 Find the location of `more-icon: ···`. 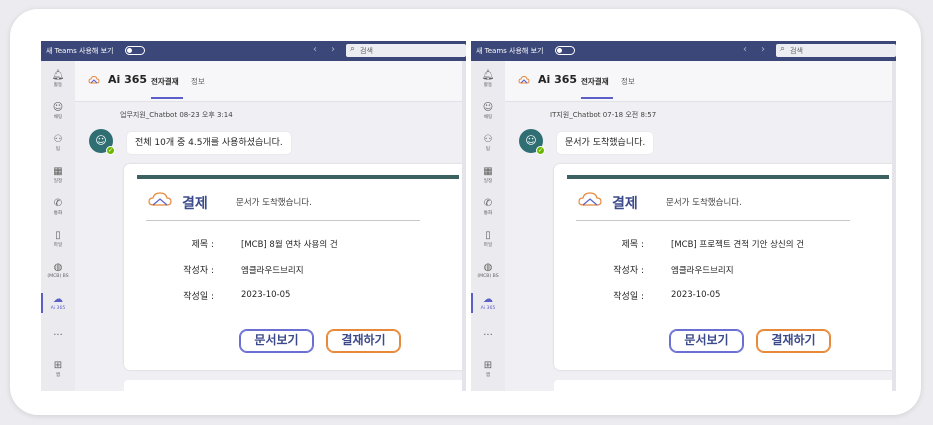

more-icon: ··· is located at coordinates (488, 335).